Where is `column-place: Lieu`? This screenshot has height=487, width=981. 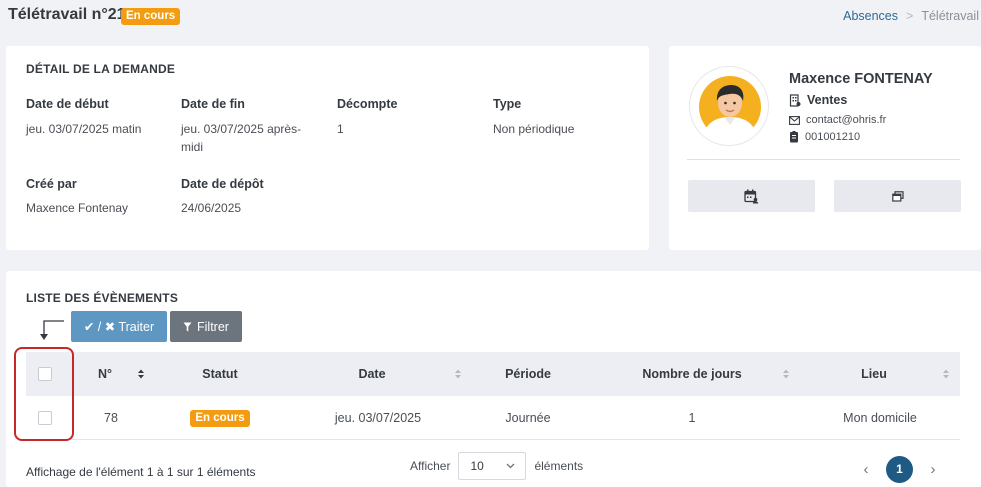 column-place: Lieu is located at coordinates (874, 374).